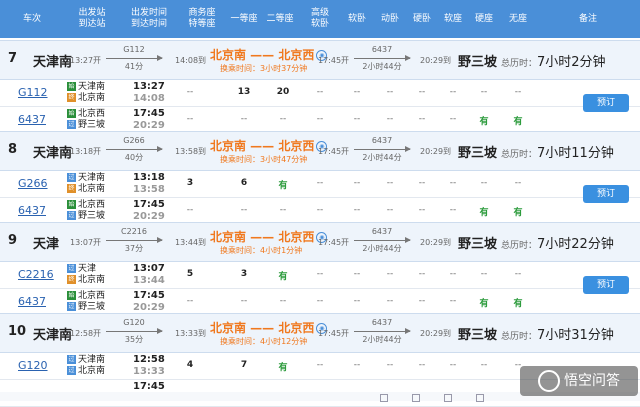 Image resolution: width=640 pixels, height=407 pixels. I want to click on leg1-train: G266, so click(134, 140).